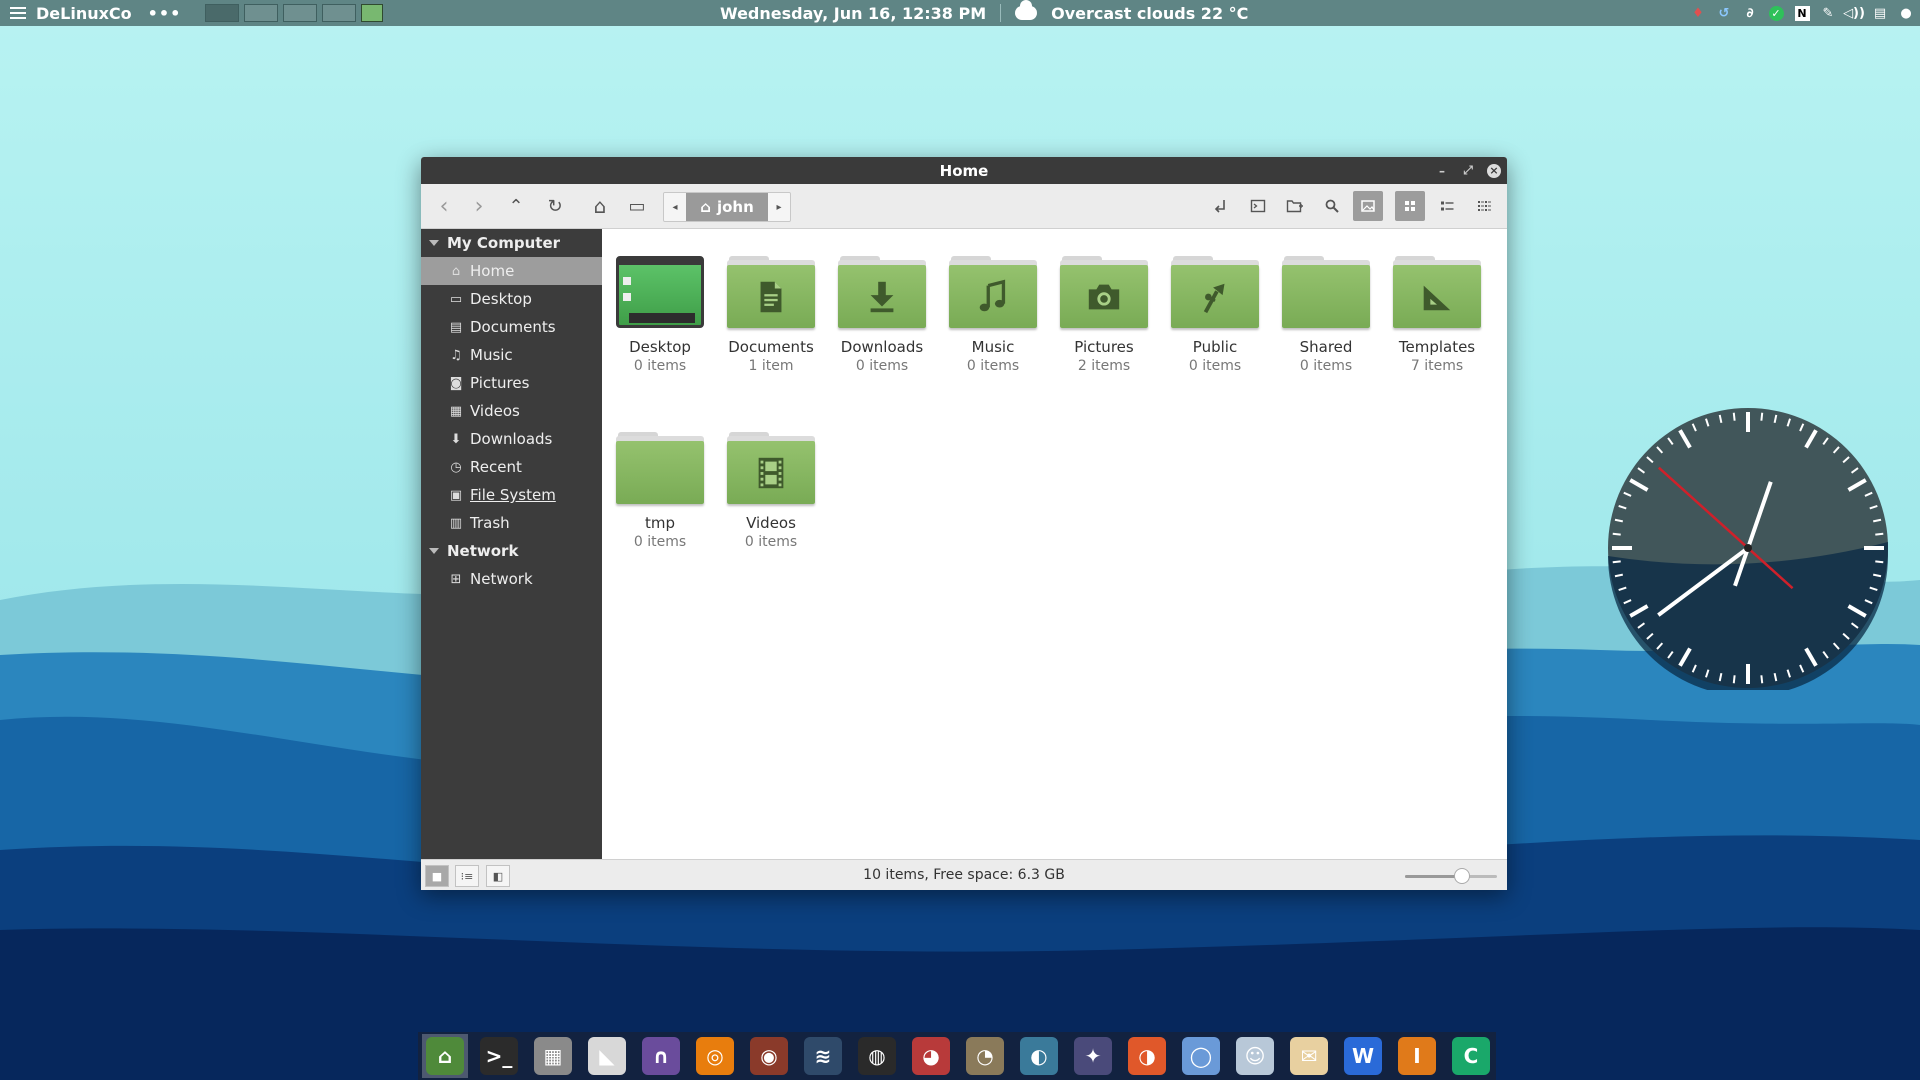  I want to click on sidebar-section-header: Network, so click(511, 551).